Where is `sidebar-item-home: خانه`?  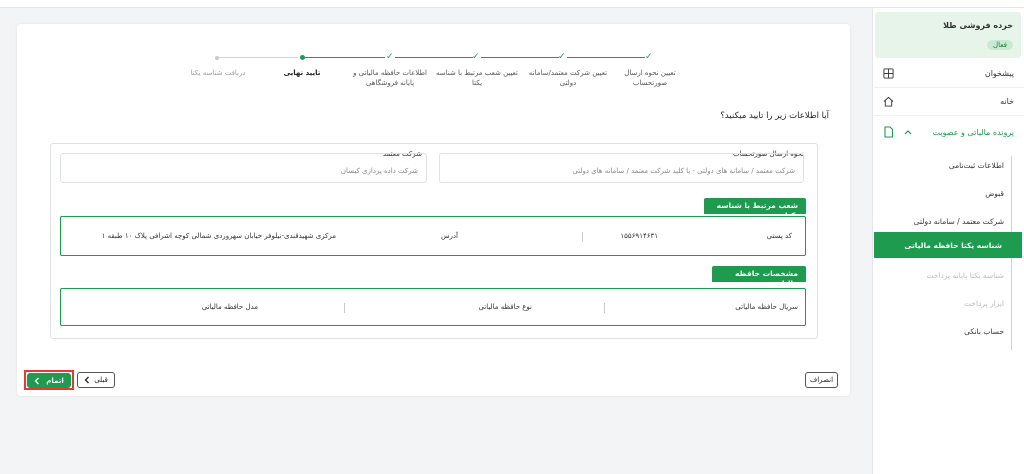
sidebar-item-home: خانه is located at coordinates (949, 102).